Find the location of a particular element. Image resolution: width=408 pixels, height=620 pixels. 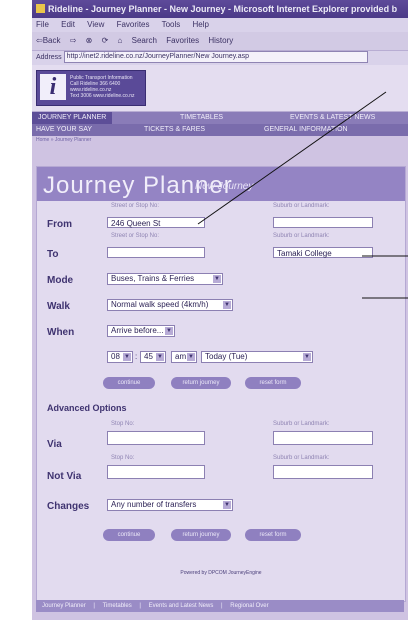

from-label: From is located at coordinates (59, 224).